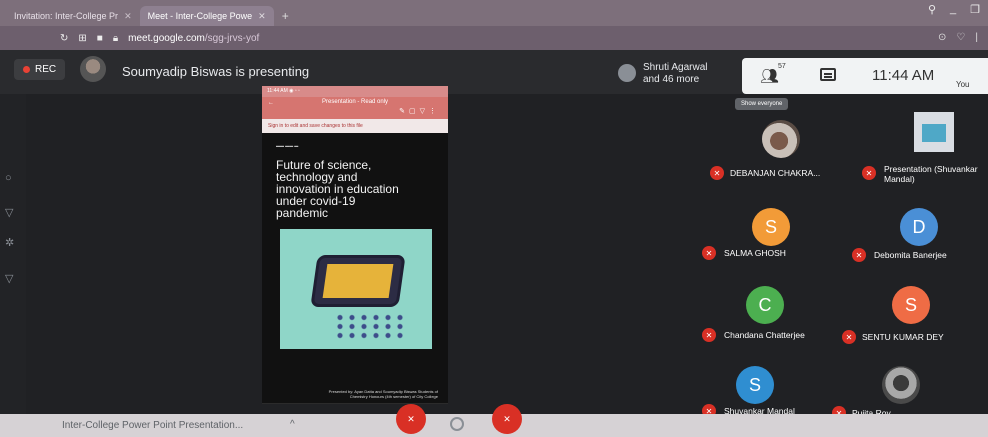 Image resolution: width=988 pixels, height=437 pixels. What do you see at coordinates (9, 278) in the screenshot?
I see `arrow-icon: ▽` at bounding box center [9, 278].